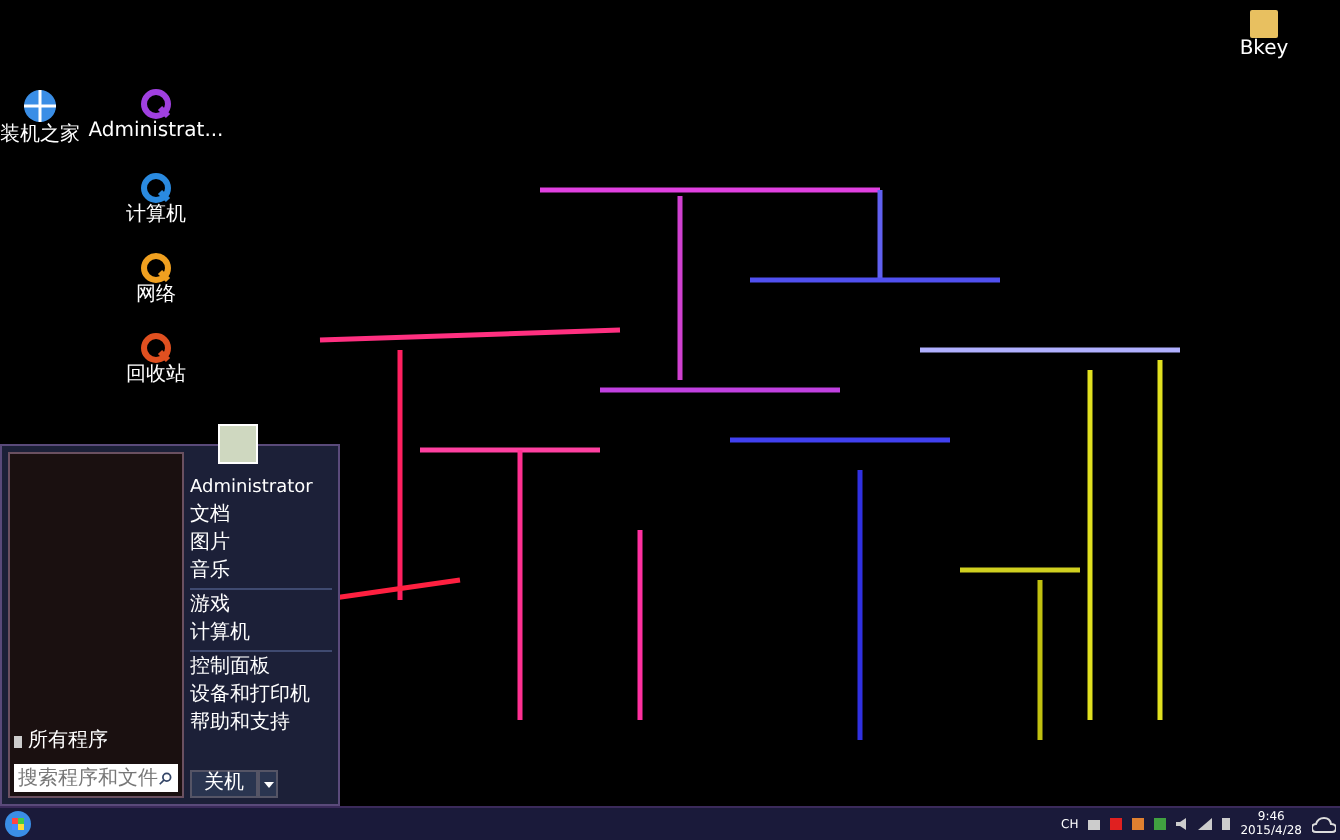 Image resolution: width=1340 pixels, height=840 pixels. I want to click on start-menu-link: 帮助和支持, so click(240, 724).